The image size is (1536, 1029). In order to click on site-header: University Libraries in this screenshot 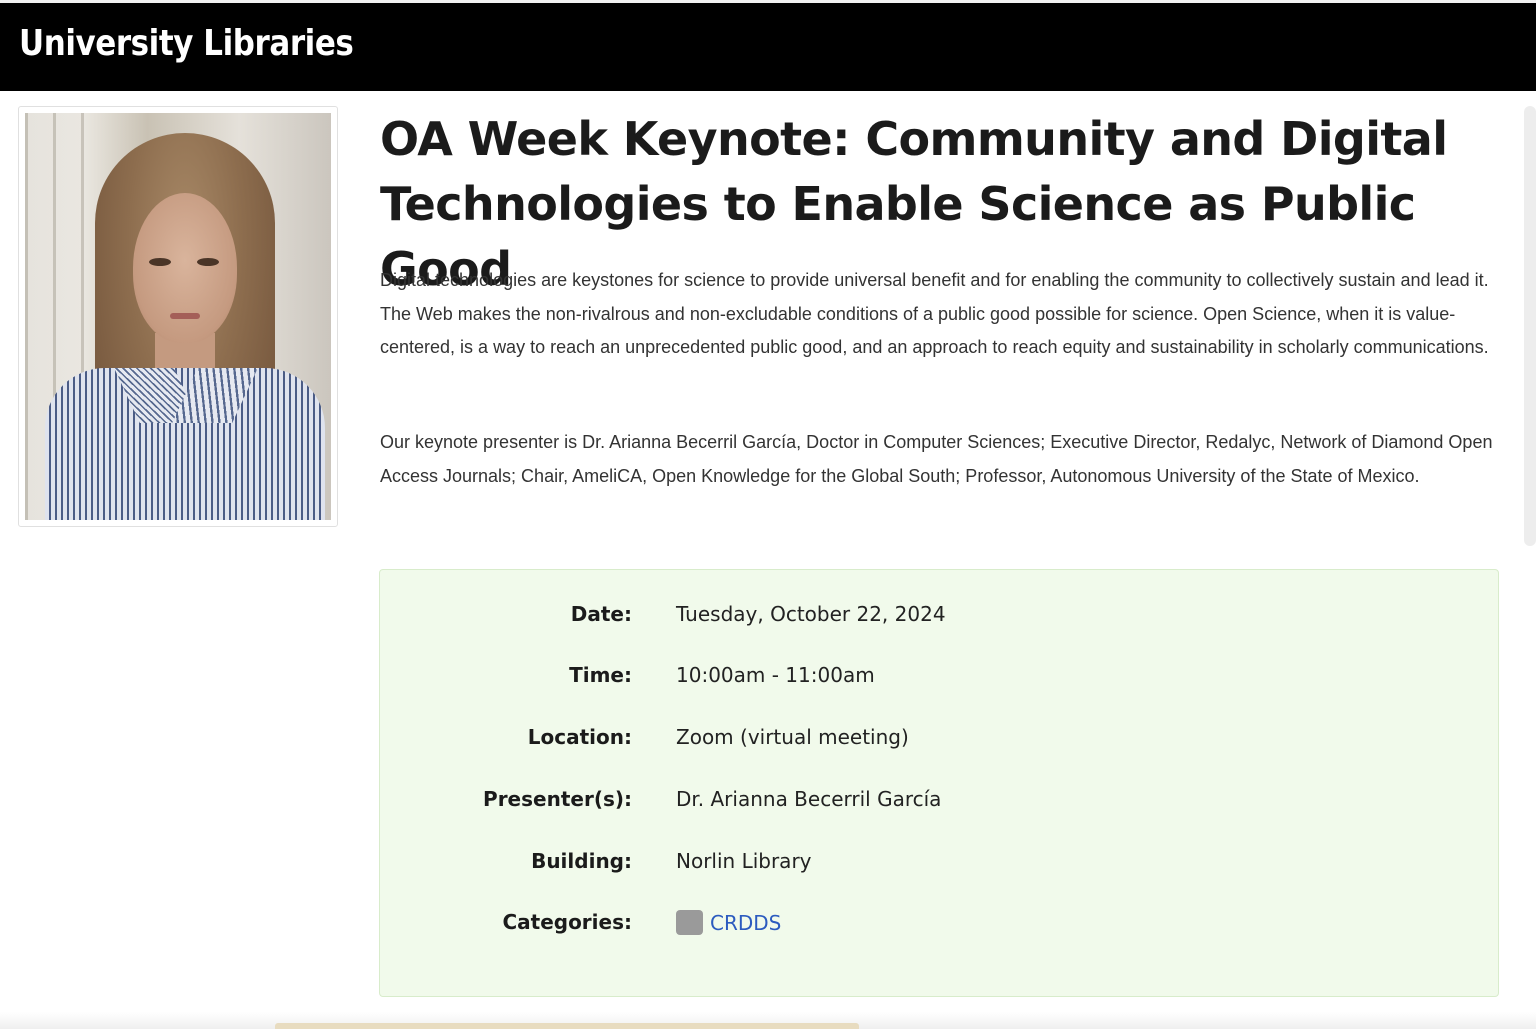, I will do `click(768, 45)`.